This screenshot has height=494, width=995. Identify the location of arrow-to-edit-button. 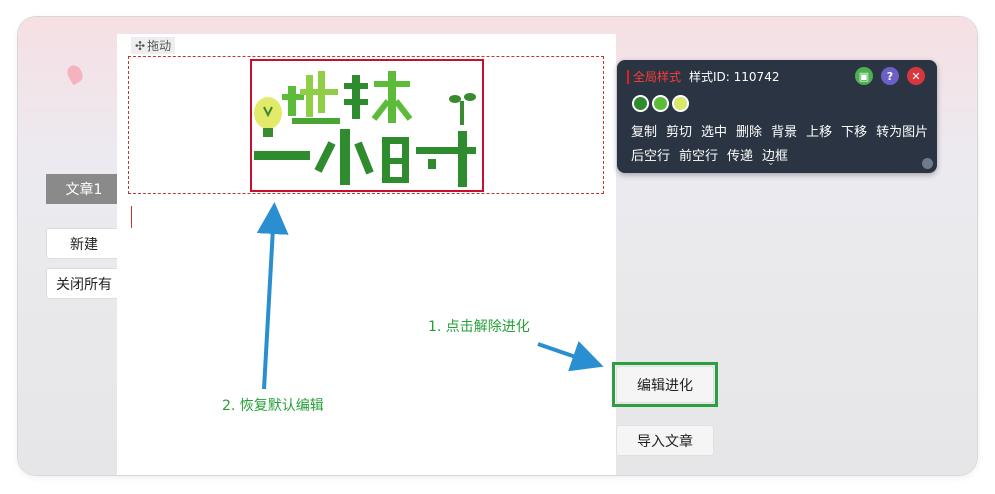
(570, 356).